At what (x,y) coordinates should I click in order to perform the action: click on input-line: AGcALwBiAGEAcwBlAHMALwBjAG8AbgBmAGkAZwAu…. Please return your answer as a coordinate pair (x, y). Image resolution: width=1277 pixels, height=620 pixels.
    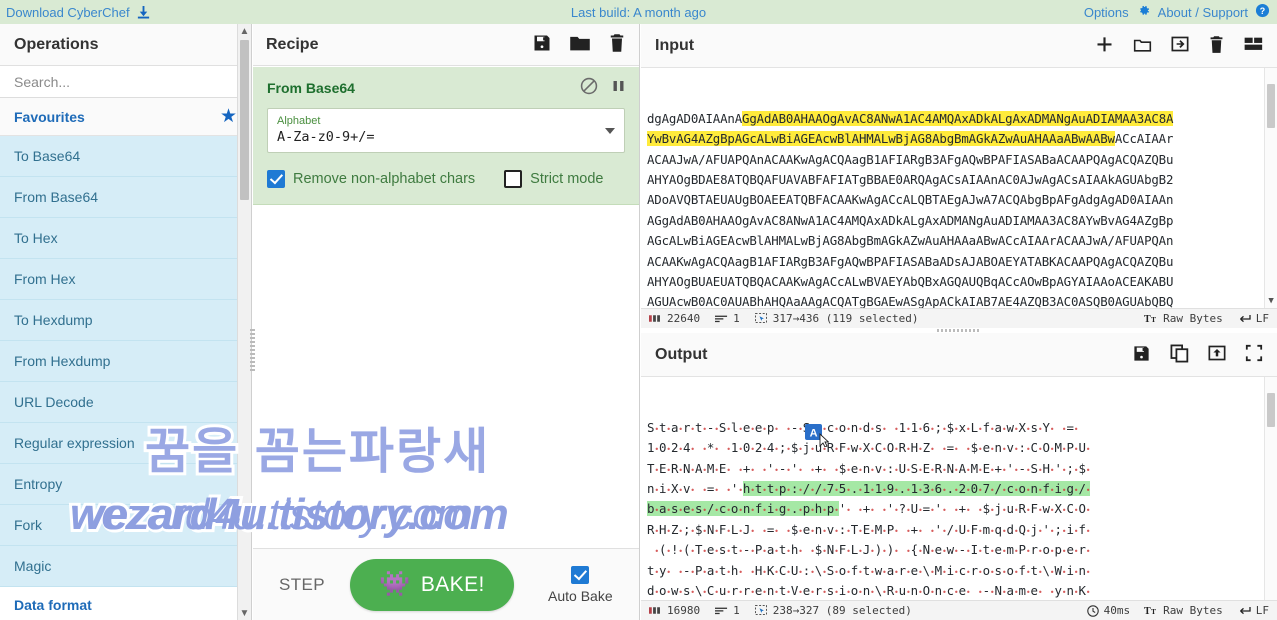
    Looking at the image, I should click on (910, 241).